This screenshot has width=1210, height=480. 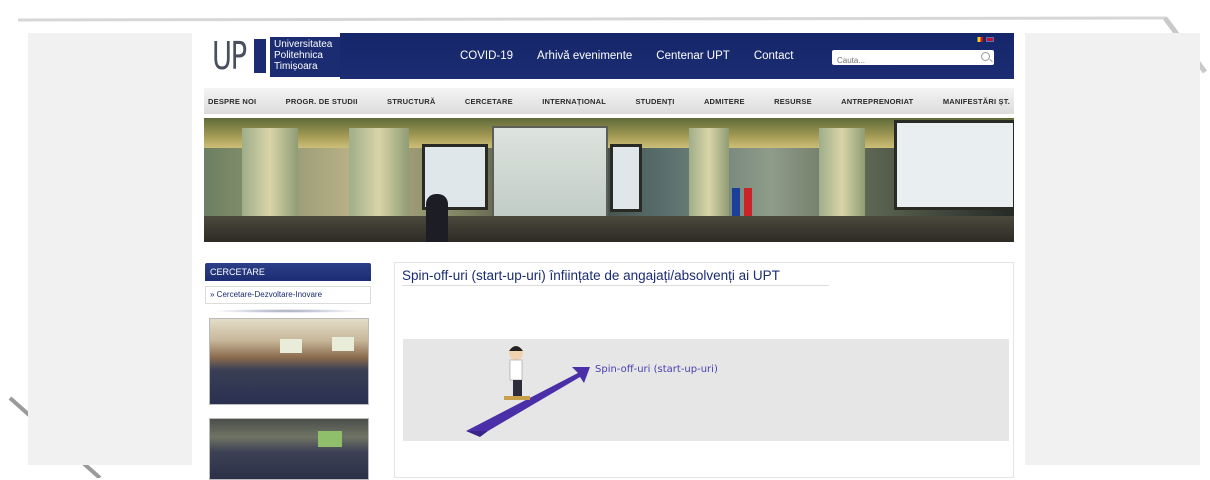 What do you see at coordinates (584, 56) in the screenshot?
I see `top-nav-archive: Arhivă evenimente` at bounding box center [584, 56].